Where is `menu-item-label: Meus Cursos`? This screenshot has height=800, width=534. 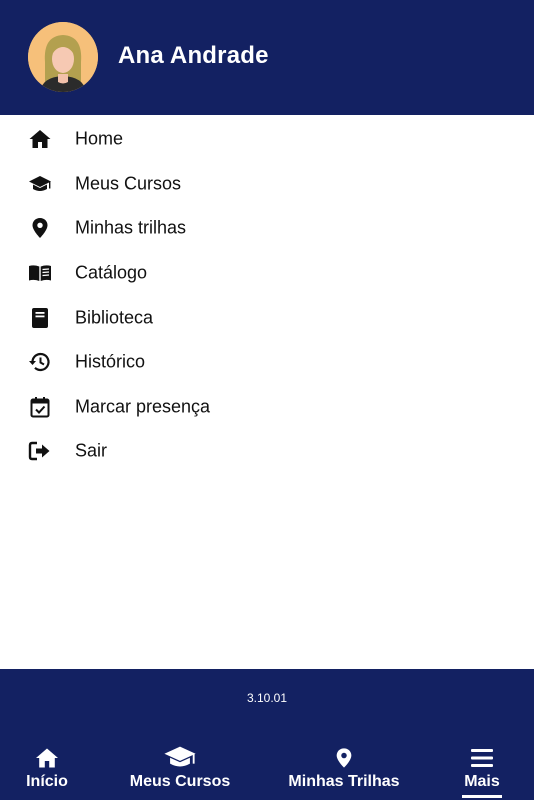 menu-item-label: Meus Cursos is located at coordinates (128, 183).